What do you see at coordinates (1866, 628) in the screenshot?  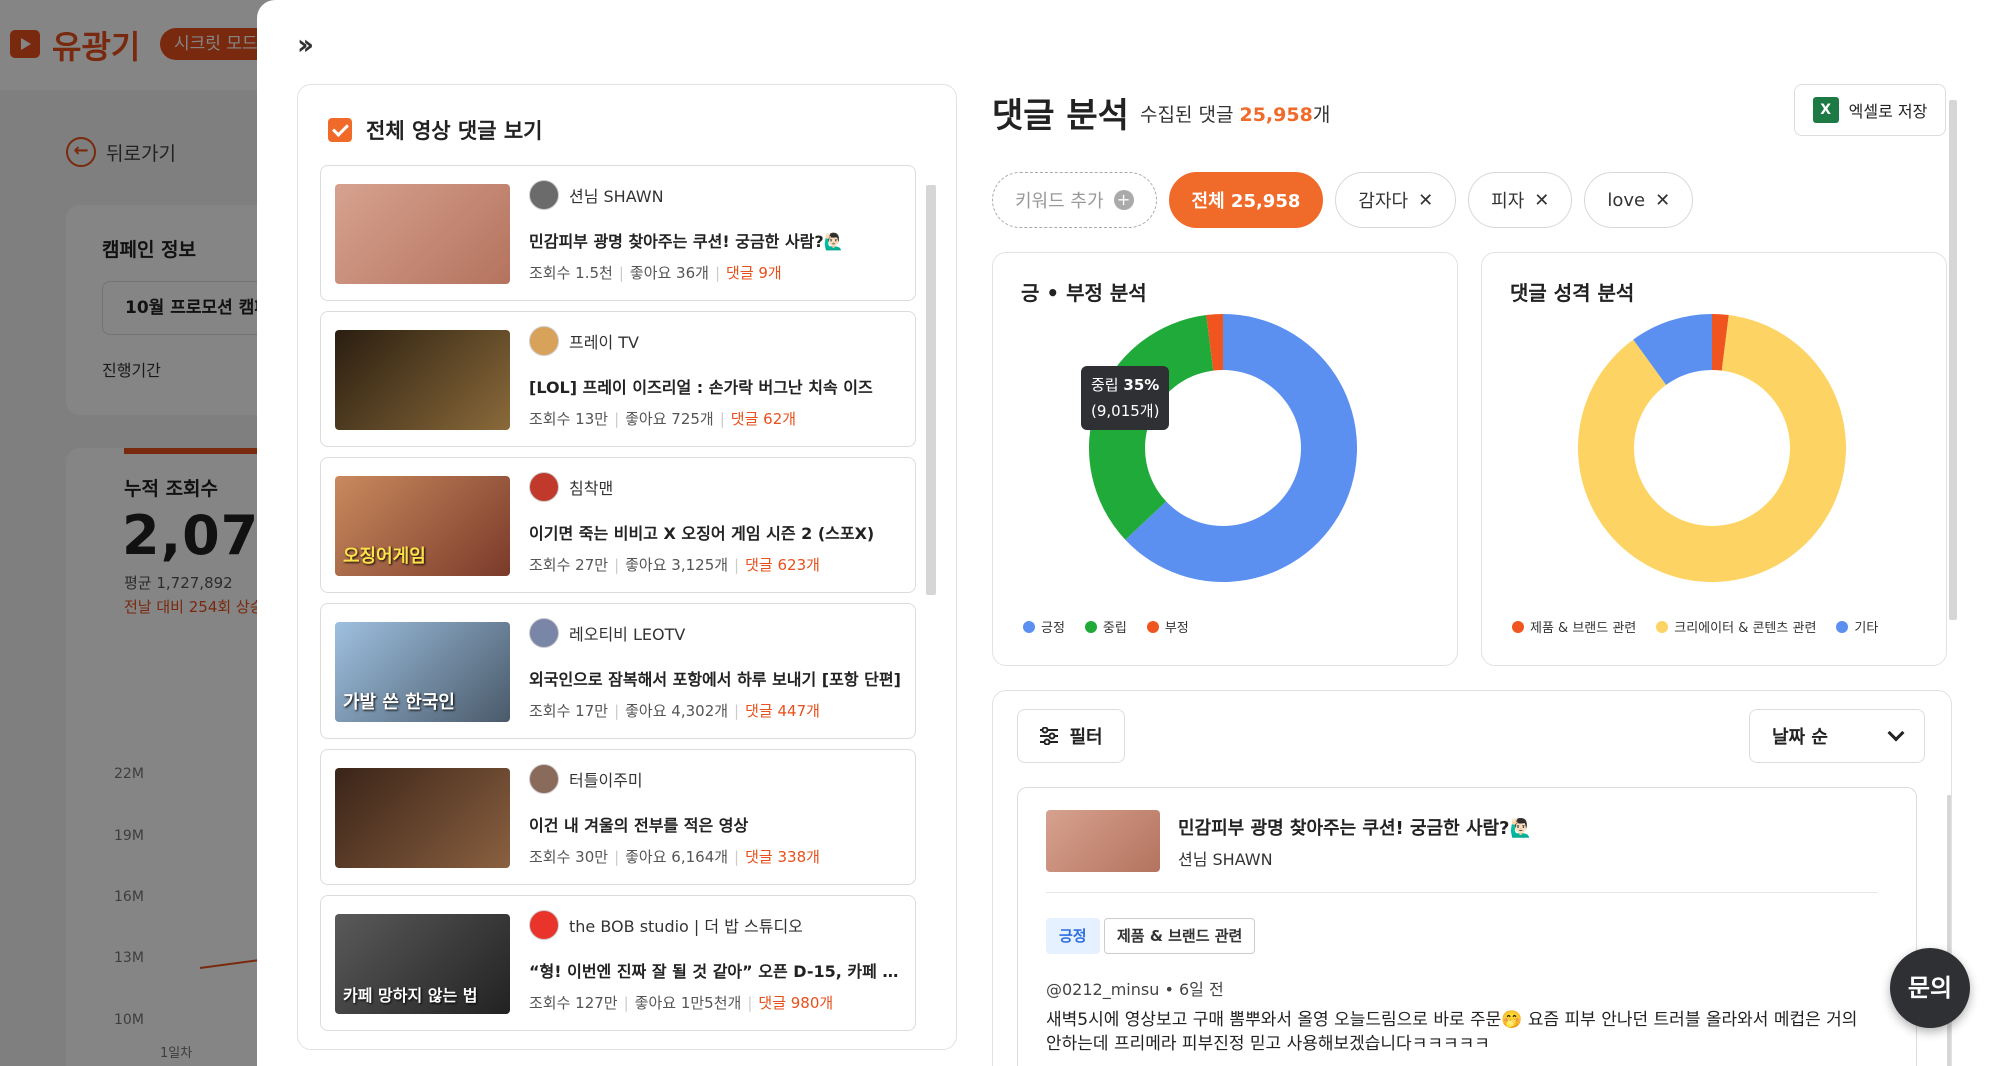 I see `legend-label: 기타` at bounding box center [1866, 628].